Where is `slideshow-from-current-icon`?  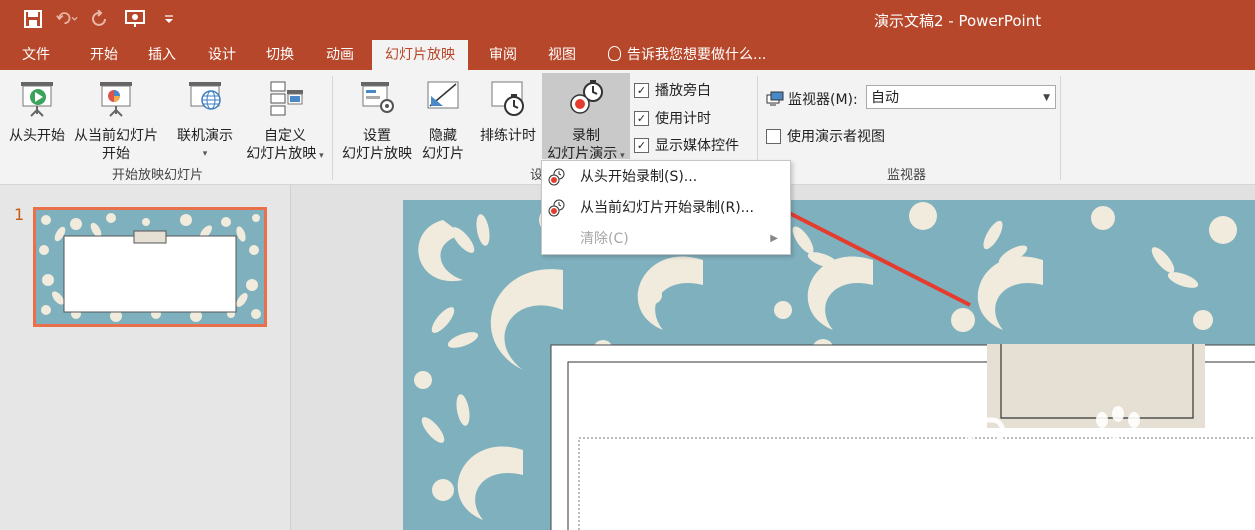
slideshow-from-current-icon is located at coordinates (116, 99).